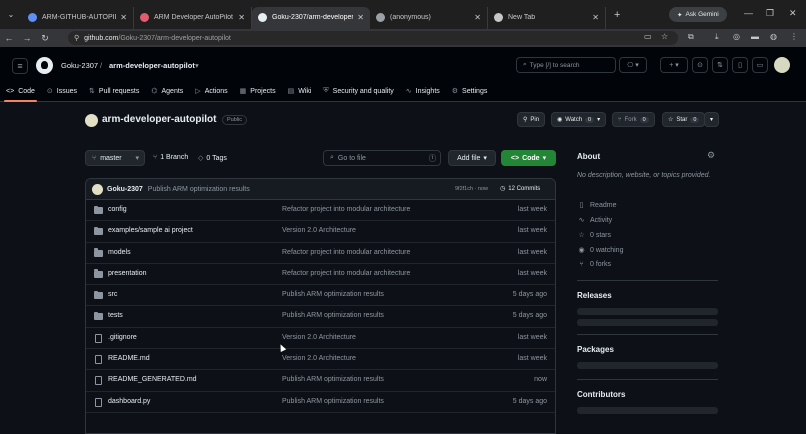 This screenshot has height=434, width=806. What do you see at coordinates (382, 158) in the screenshot?
I see `go-to-file-input: ⌕ Go to file t` at bounding box center [382, 158].